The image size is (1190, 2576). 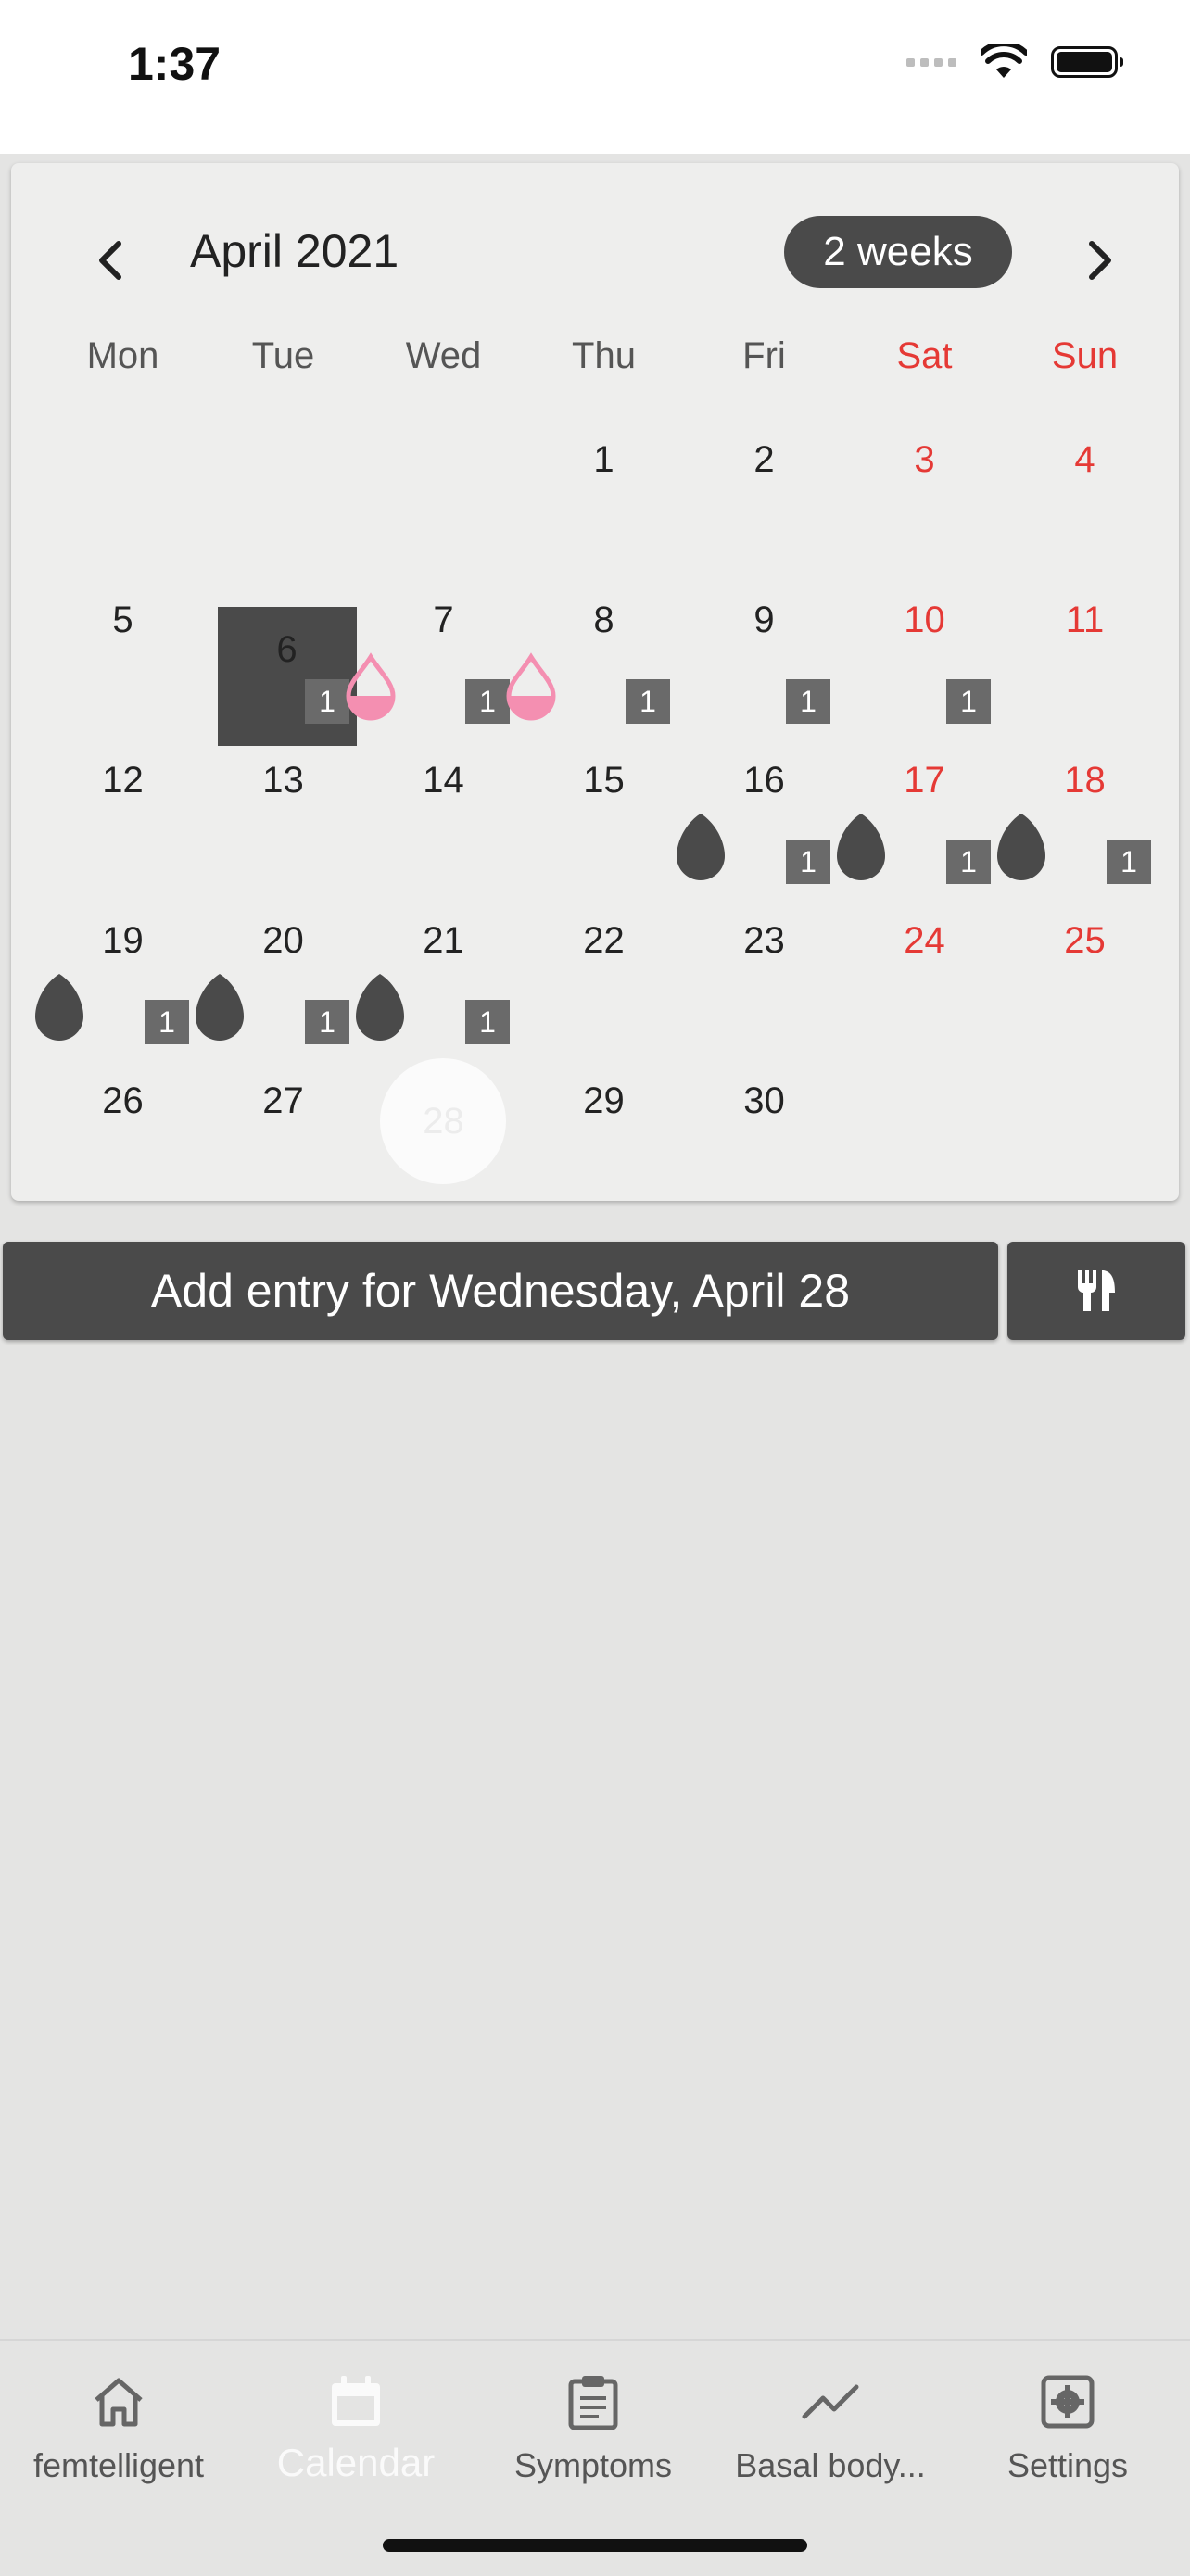 What do you see at coordinates (604, 978) in the screenshot?
I see `calendar-day-22: 22` at bounding box center [604, 978].